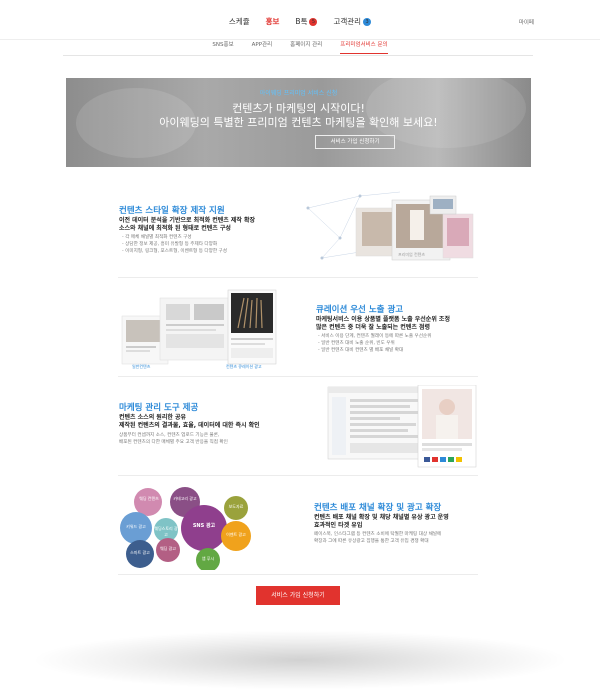 Image resolution: width=600 pixels, height=700 pixels. I want to click on page-shadow, so click(300, 660).